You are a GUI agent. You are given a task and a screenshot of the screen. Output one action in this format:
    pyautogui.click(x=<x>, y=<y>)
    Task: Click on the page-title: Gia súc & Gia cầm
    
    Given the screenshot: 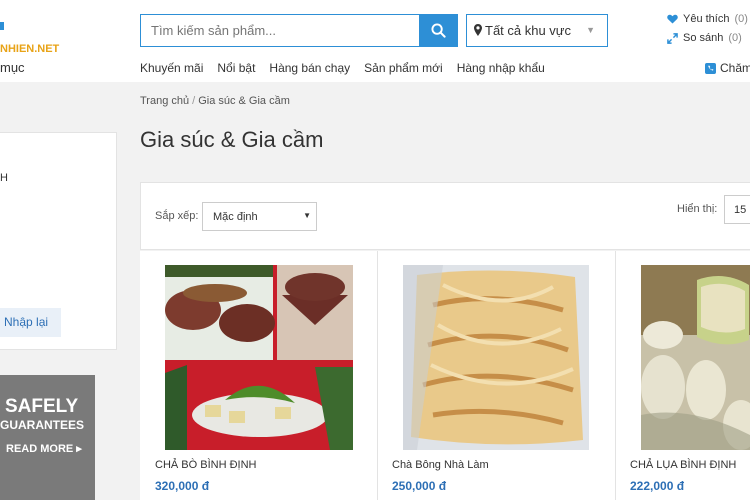 What is the action you would take?
    pyautogui.click(x=232, y=139)
    